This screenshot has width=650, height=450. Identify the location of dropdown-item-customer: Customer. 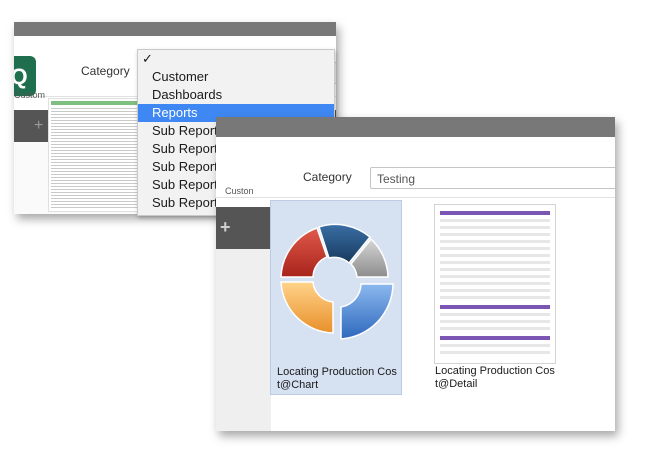
(236, 77).